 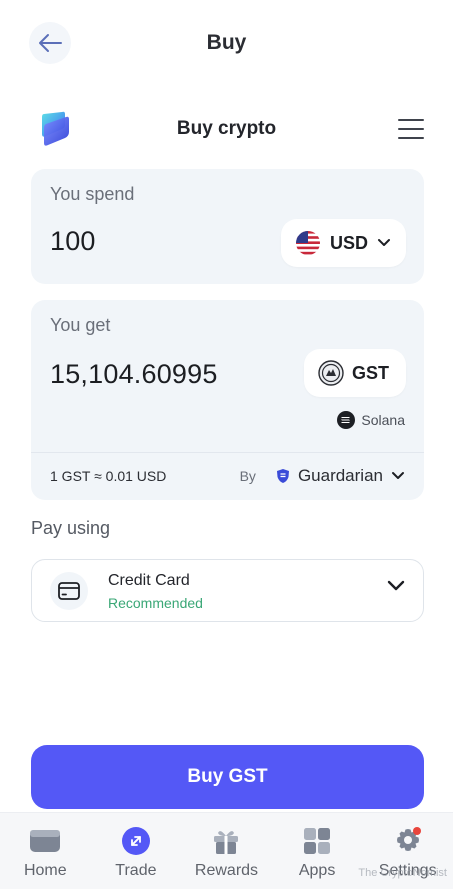 I want to click on swap-icon, so click(x=136, y=841).